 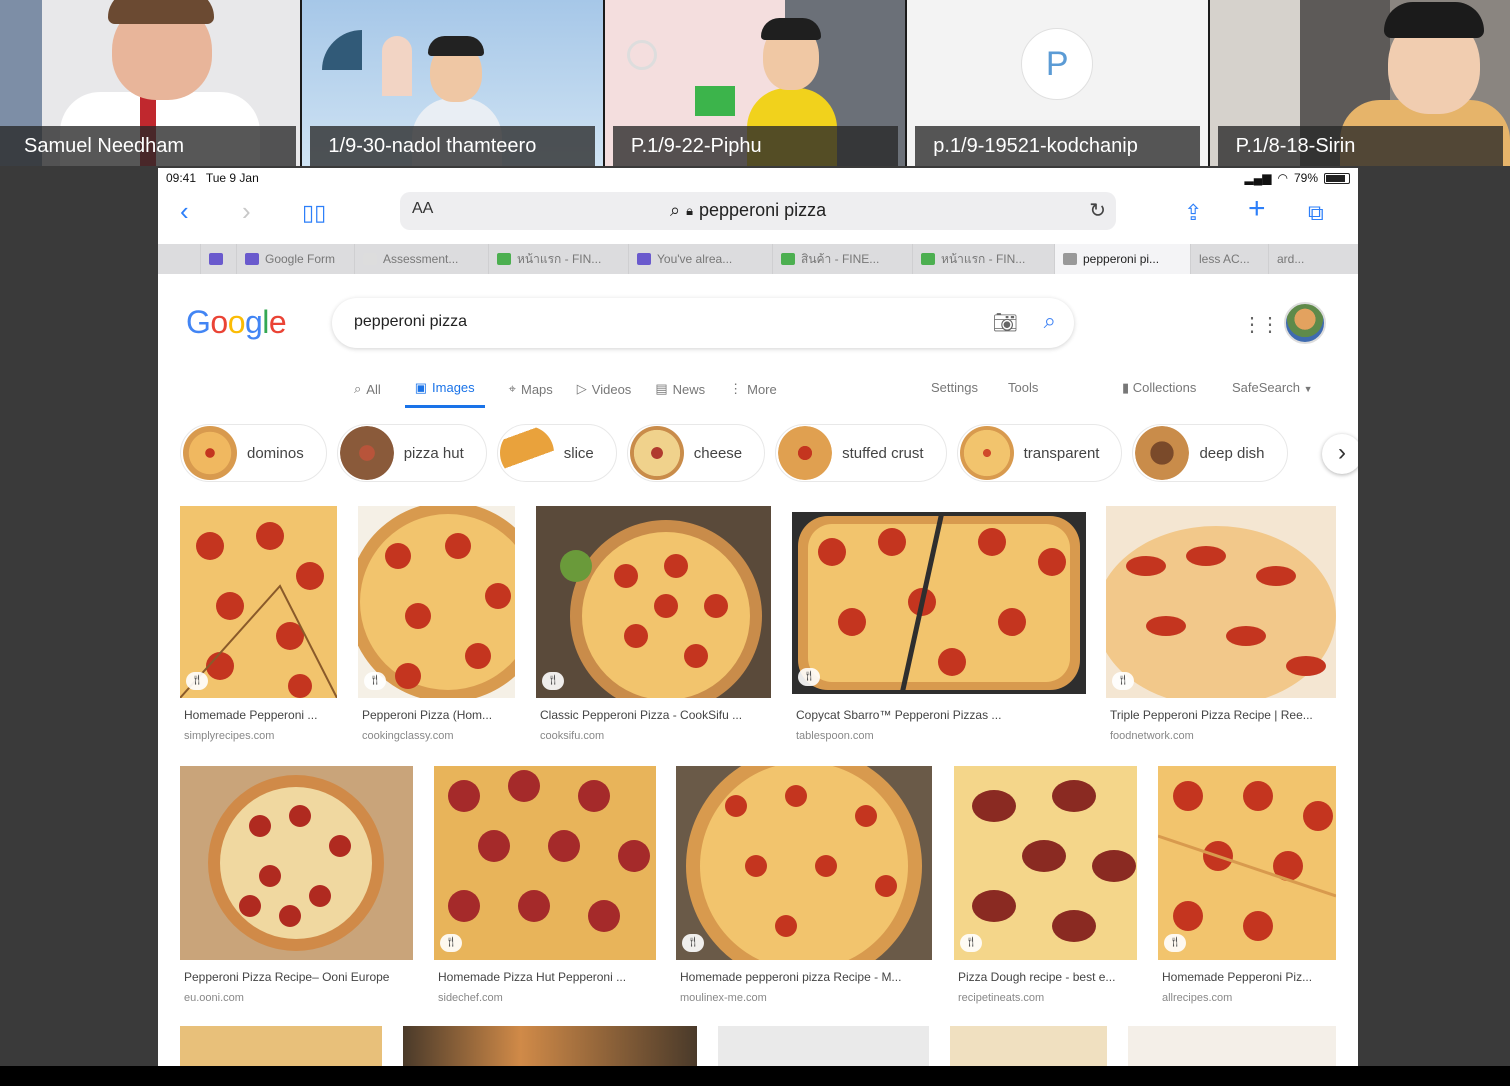 What do you see at coordinates (300, 259) in the screenshot?
I see `tab-label: Google Form` at bounding box center [300, 259].